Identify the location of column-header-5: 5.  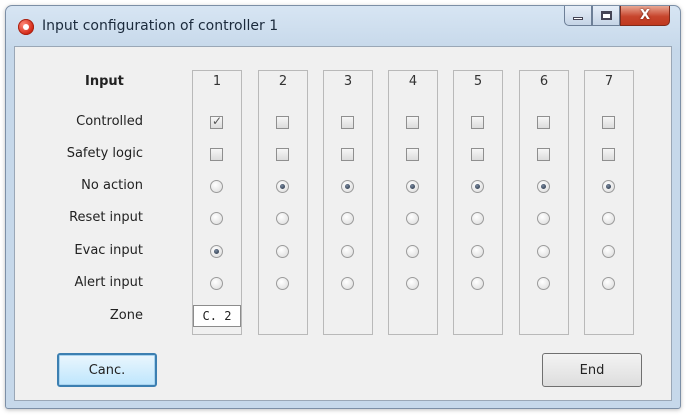
(478, 81).